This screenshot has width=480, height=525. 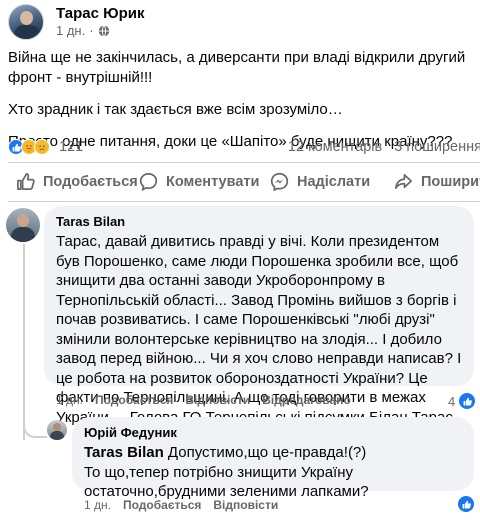 What do you see at coordinates (26, 181) in the screenshot?
I see `thumbs-up-icon` at bounding box center [26, 181].